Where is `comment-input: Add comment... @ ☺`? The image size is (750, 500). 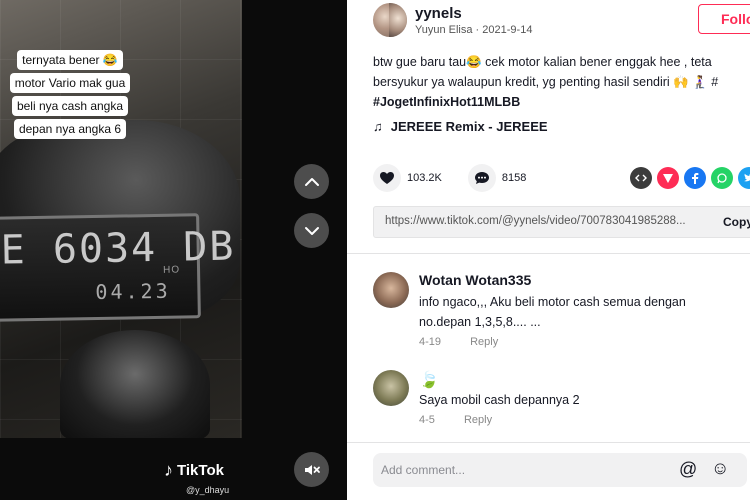
comment-input: Add comment... @ ☺ is located at coordinates (560, 470).